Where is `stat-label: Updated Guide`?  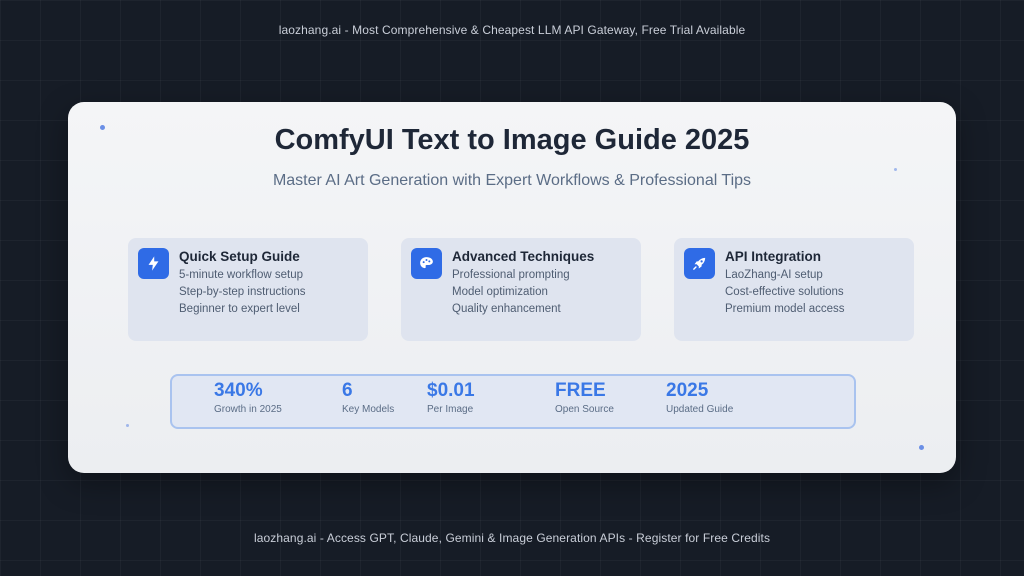
stat-label: Updated Guide is located at coordinates (700, 409).